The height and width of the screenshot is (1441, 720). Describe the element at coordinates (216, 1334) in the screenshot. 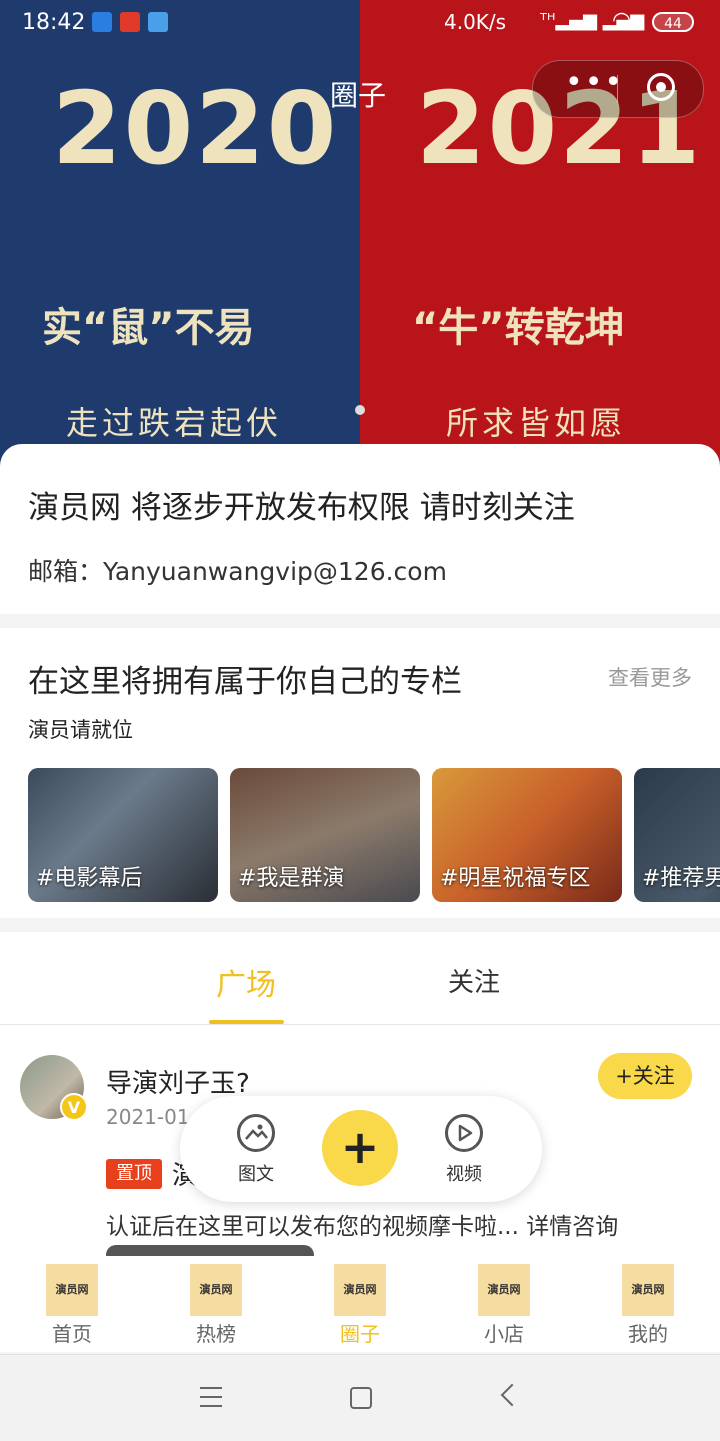

I see `nav-hot-label: 热榜` at that location.